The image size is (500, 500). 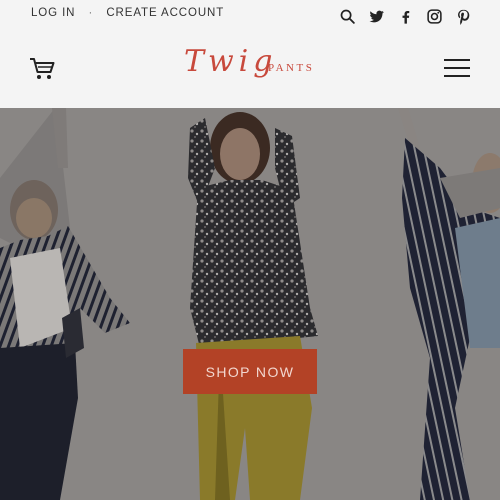 I want to click on hamburger-menu-icon, so click(x=457, y=69).